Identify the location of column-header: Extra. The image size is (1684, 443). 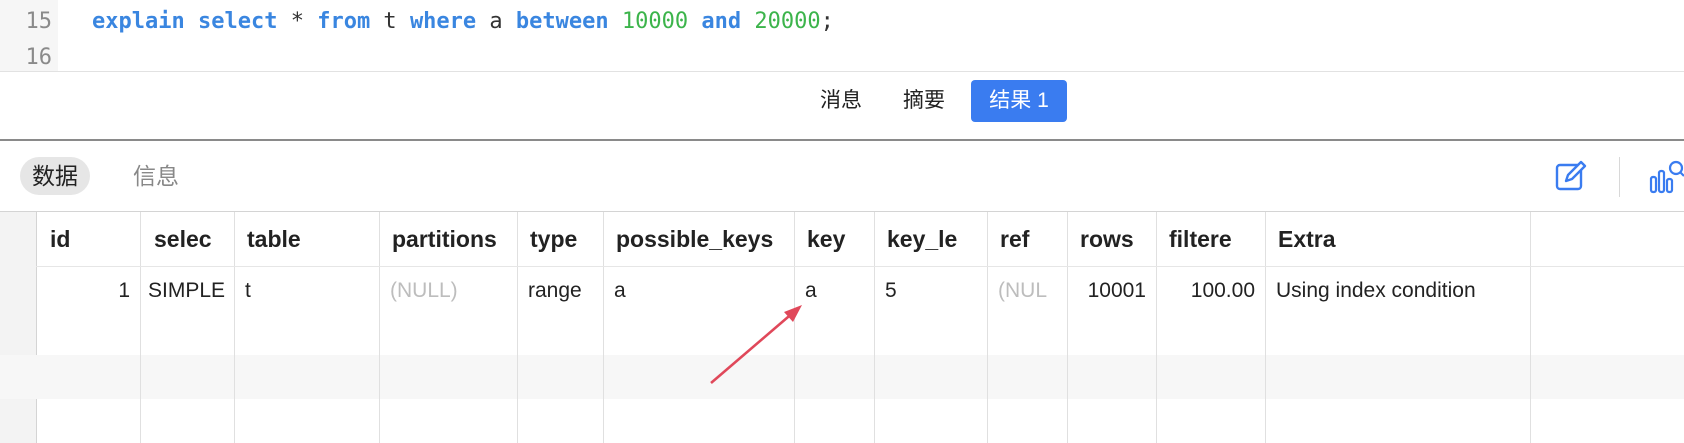
(1398, 239).